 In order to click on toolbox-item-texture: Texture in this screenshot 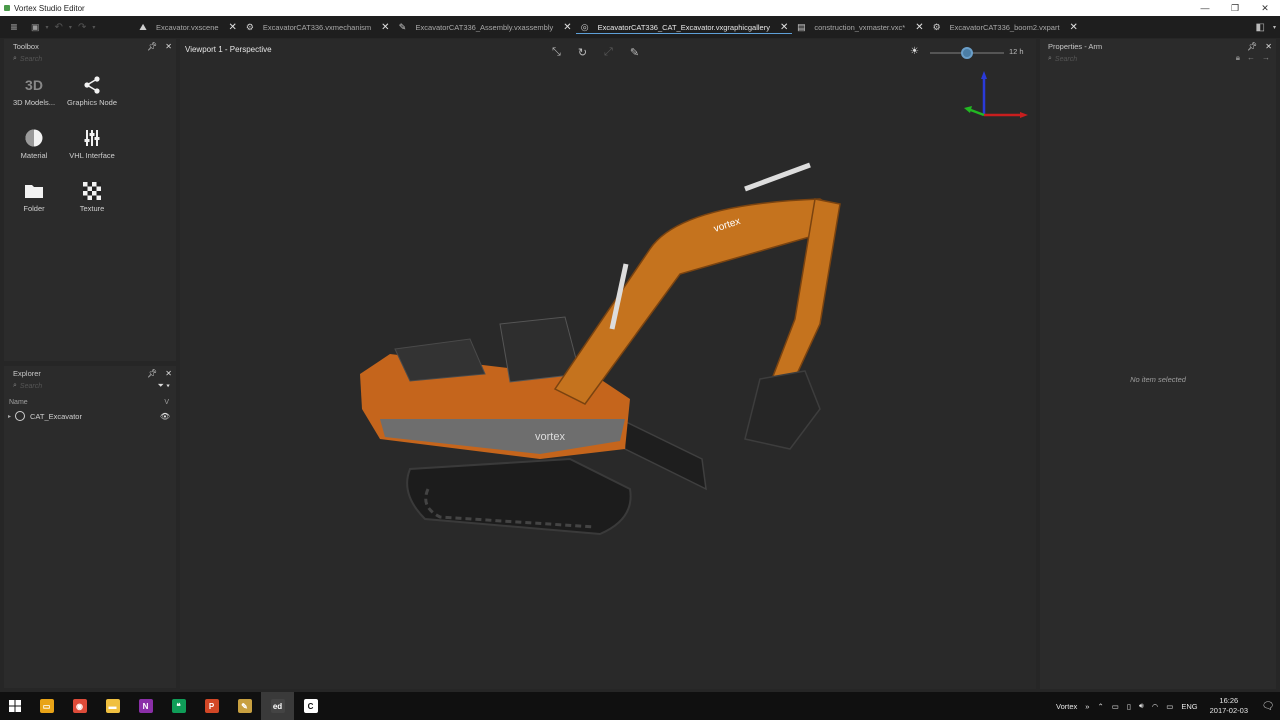, I will do `click(92, 196)`.